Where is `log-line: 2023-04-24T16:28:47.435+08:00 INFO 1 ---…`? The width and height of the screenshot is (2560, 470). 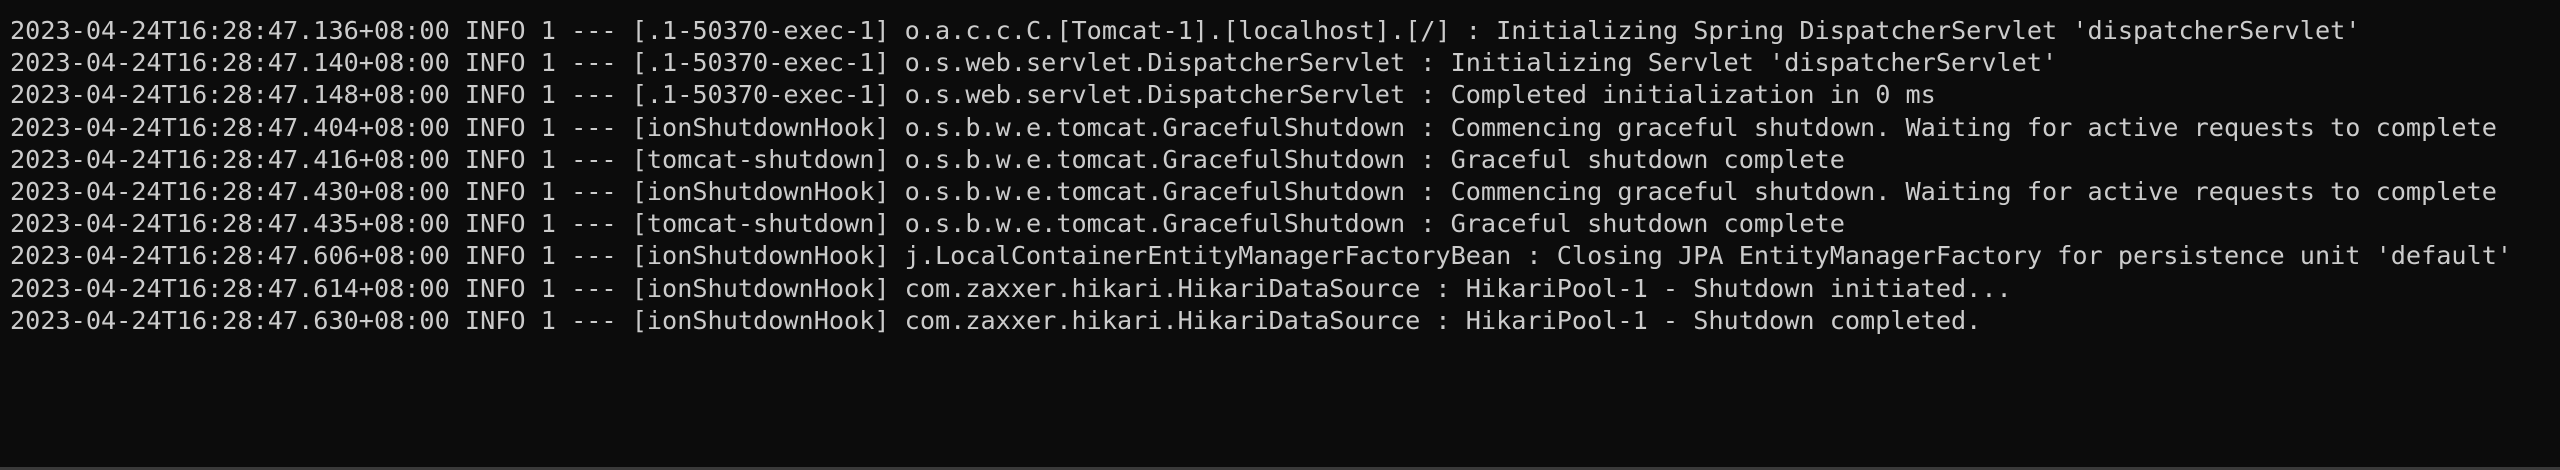 log-line: 2023-04-24T16:28:47.435+08:00 INFO 1 ---… is located at coordinates (927, 224).